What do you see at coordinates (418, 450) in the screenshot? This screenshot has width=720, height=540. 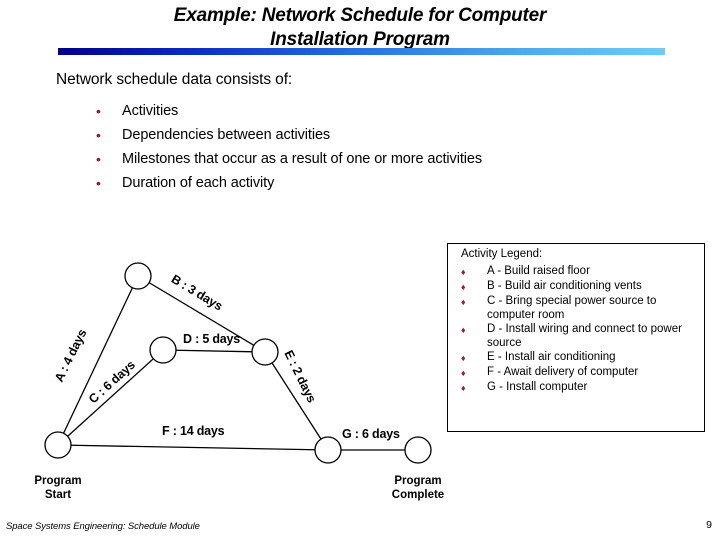 I see `node-program-complete` at bounding box center [418, 450].